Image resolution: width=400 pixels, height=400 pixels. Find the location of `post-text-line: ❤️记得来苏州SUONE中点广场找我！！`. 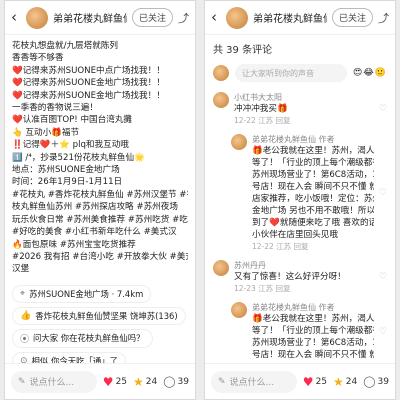

post-text-line: ❤️记得来苏州SUONE中点广场找我！！ is located at coordinates (88, 70).